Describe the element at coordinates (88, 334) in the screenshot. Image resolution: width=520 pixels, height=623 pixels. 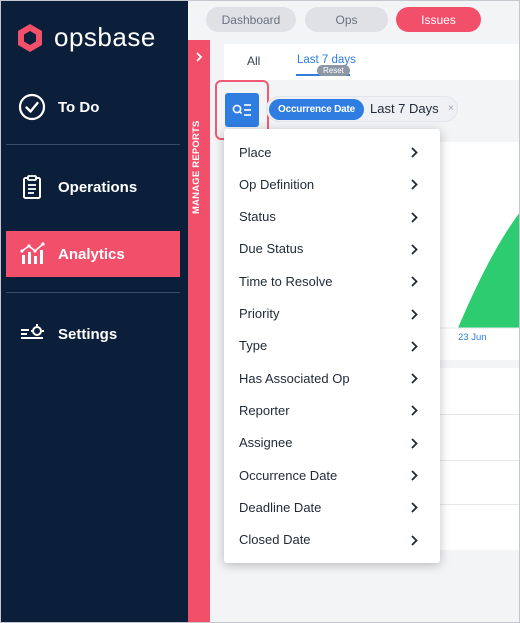
I see `sidebar-item-label: Settings` at that location.